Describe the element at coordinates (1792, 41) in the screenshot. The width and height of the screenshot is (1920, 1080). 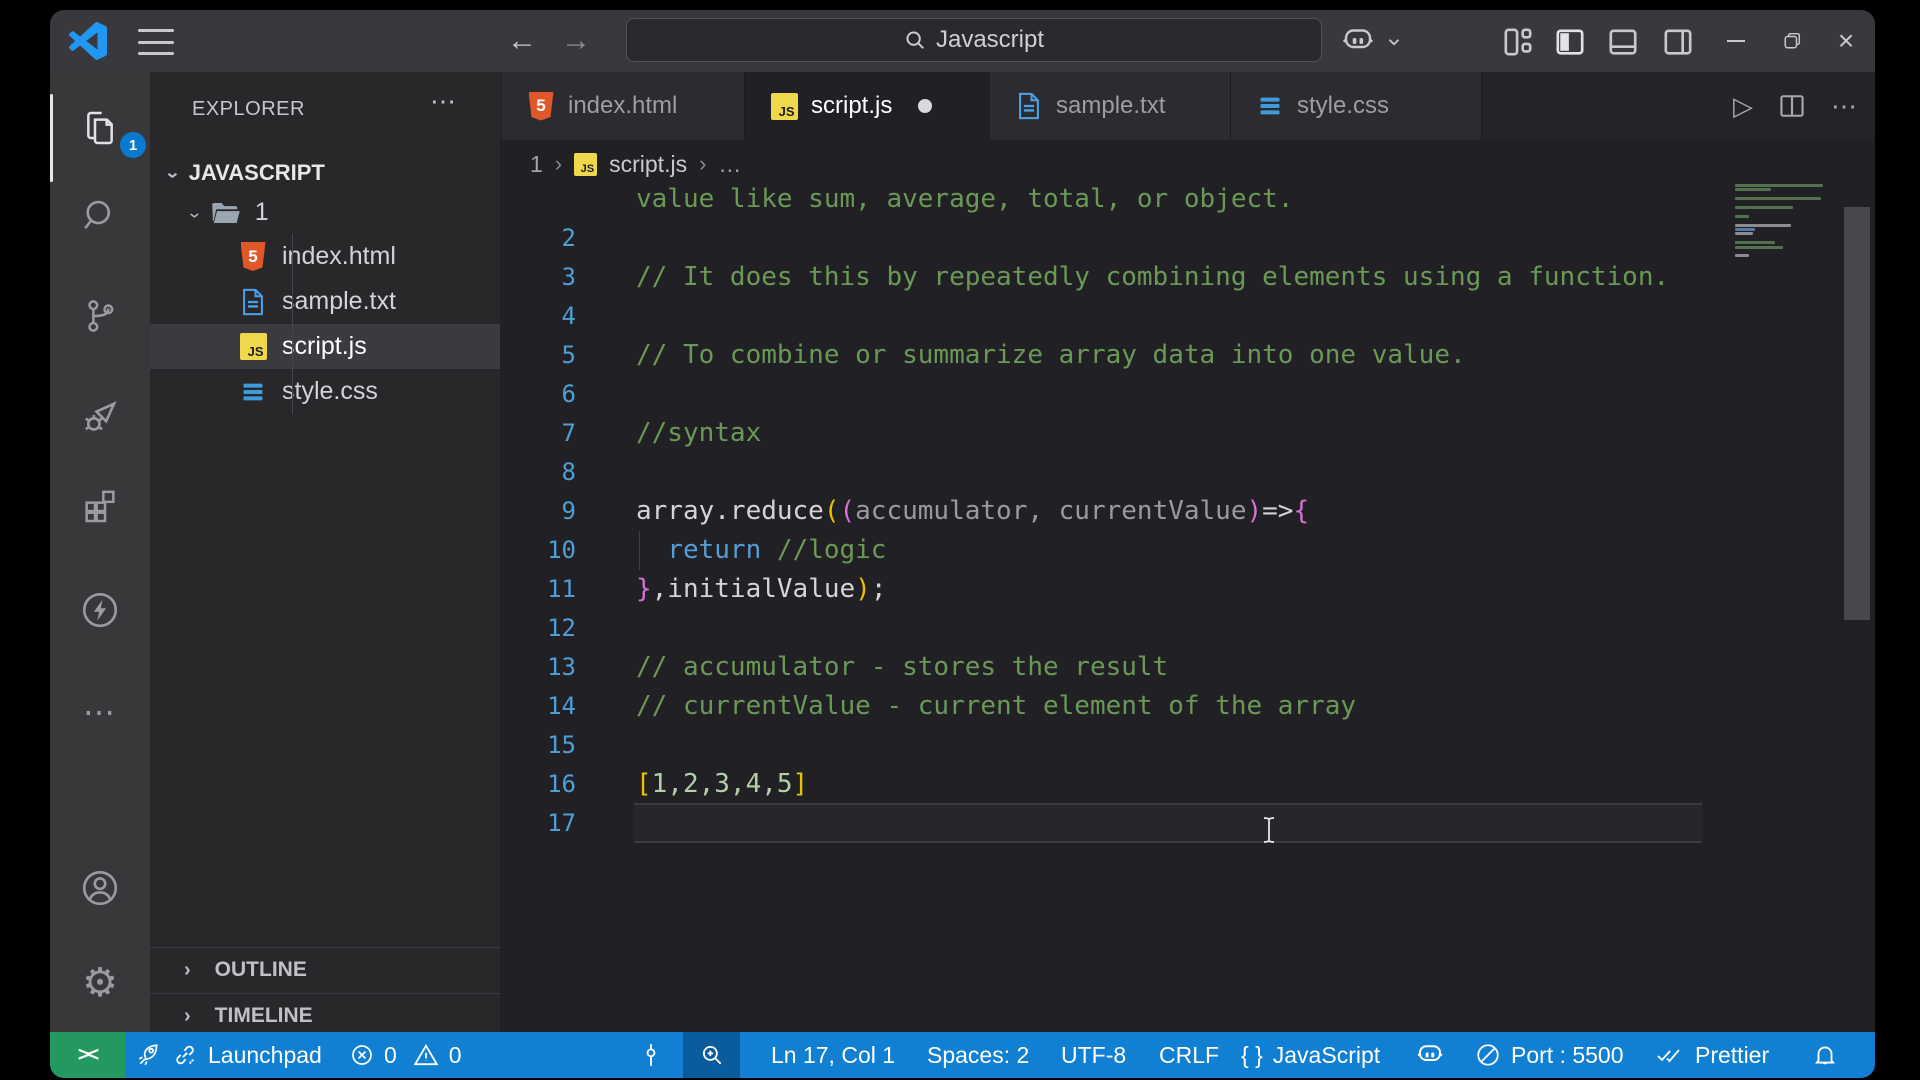
I see `maximize-restore-button` at that location.